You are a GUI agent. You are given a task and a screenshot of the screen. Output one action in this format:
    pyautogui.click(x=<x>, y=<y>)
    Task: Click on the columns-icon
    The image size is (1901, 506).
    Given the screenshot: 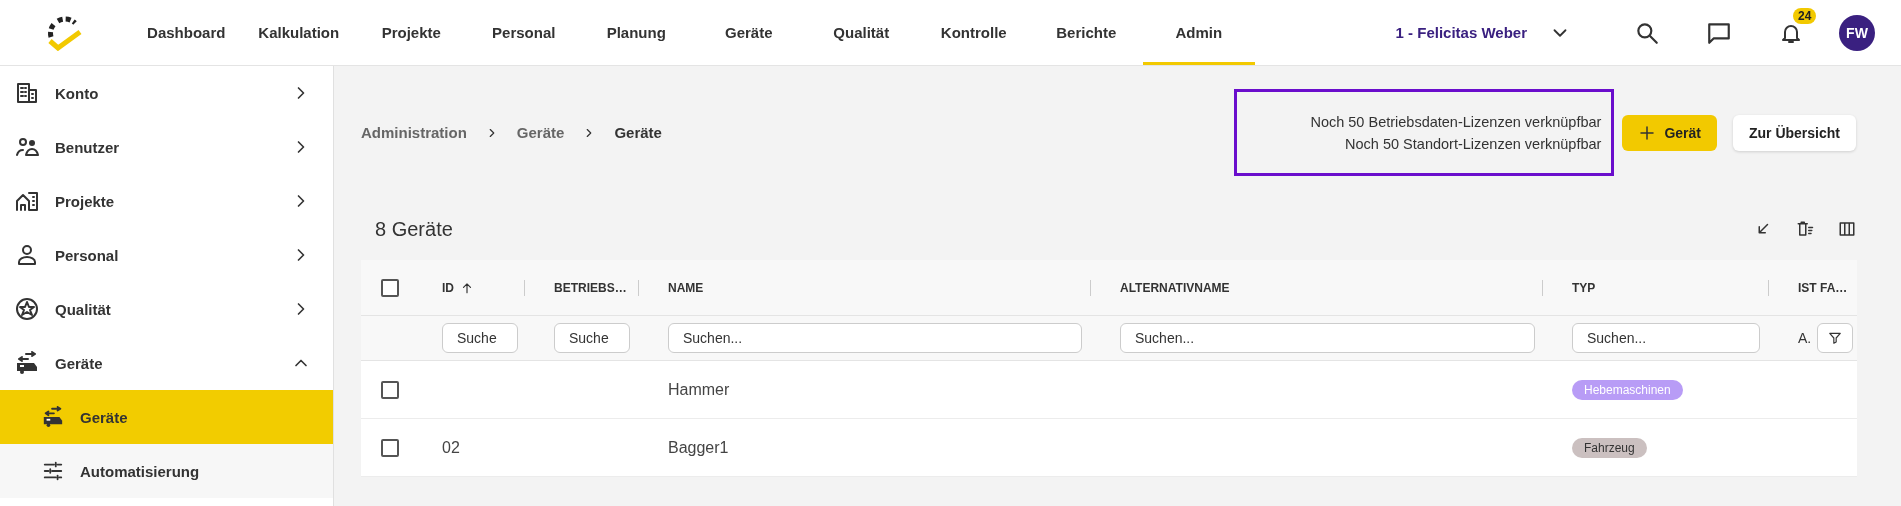 What is the action you would take?
    pyautogui.click(x=1847, y=229)
    